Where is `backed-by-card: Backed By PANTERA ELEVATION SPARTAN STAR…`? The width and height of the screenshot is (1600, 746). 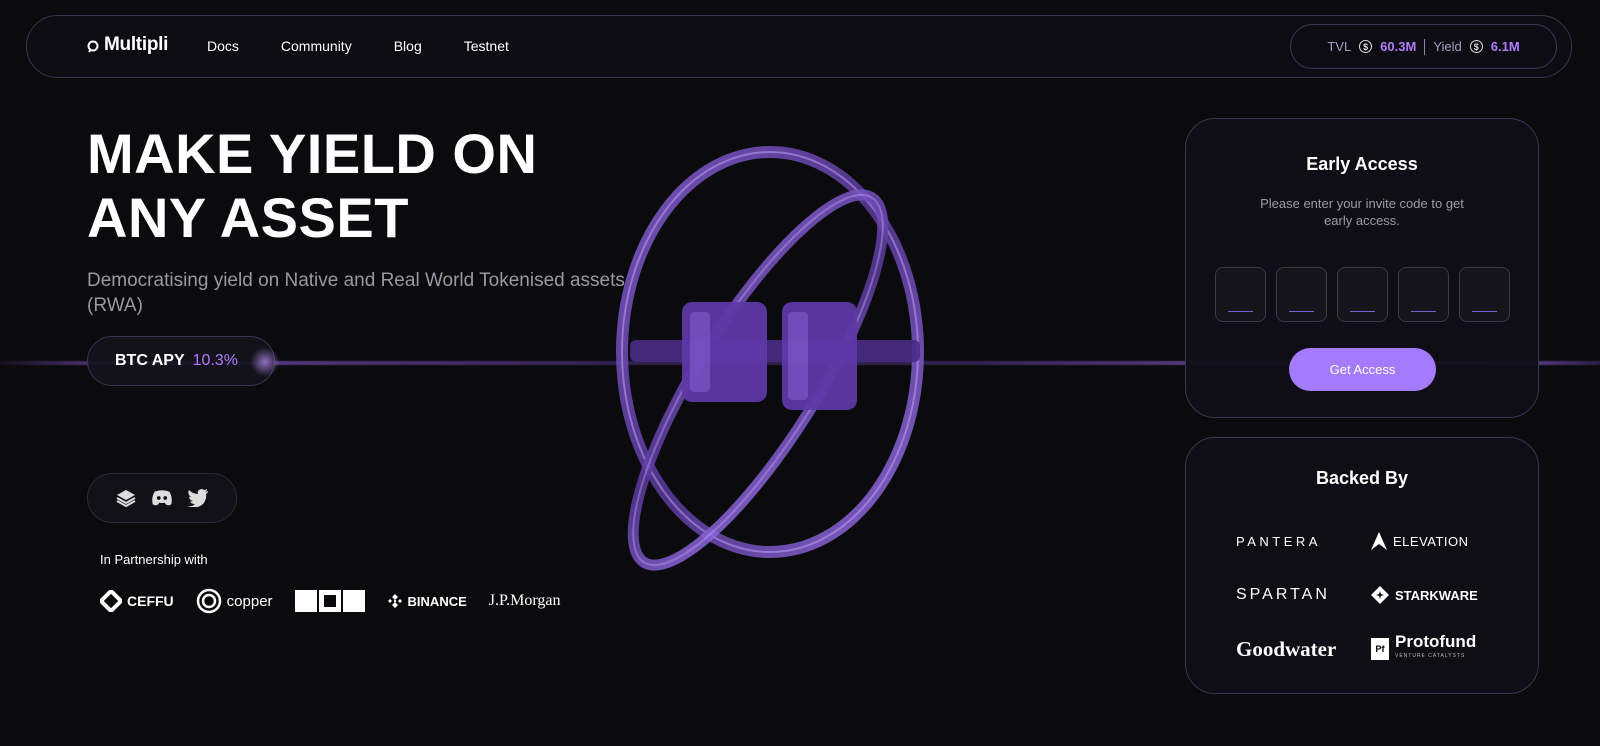 backed-by-card: Backed By PANTERA ELEVATION SPARTAN STAR… is located at coordinates (1362, 565).